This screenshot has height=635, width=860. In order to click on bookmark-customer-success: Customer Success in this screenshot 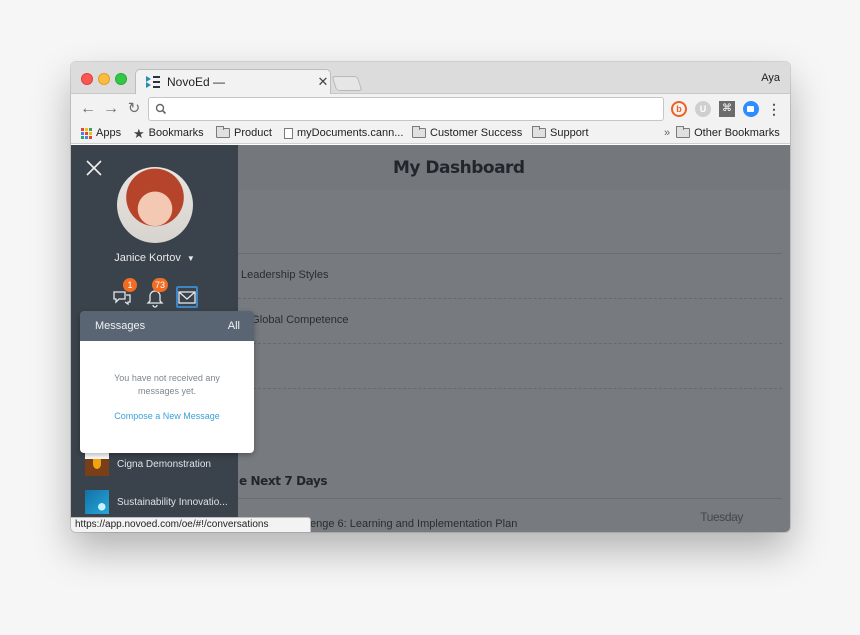, I will do `click(467, 132)`.